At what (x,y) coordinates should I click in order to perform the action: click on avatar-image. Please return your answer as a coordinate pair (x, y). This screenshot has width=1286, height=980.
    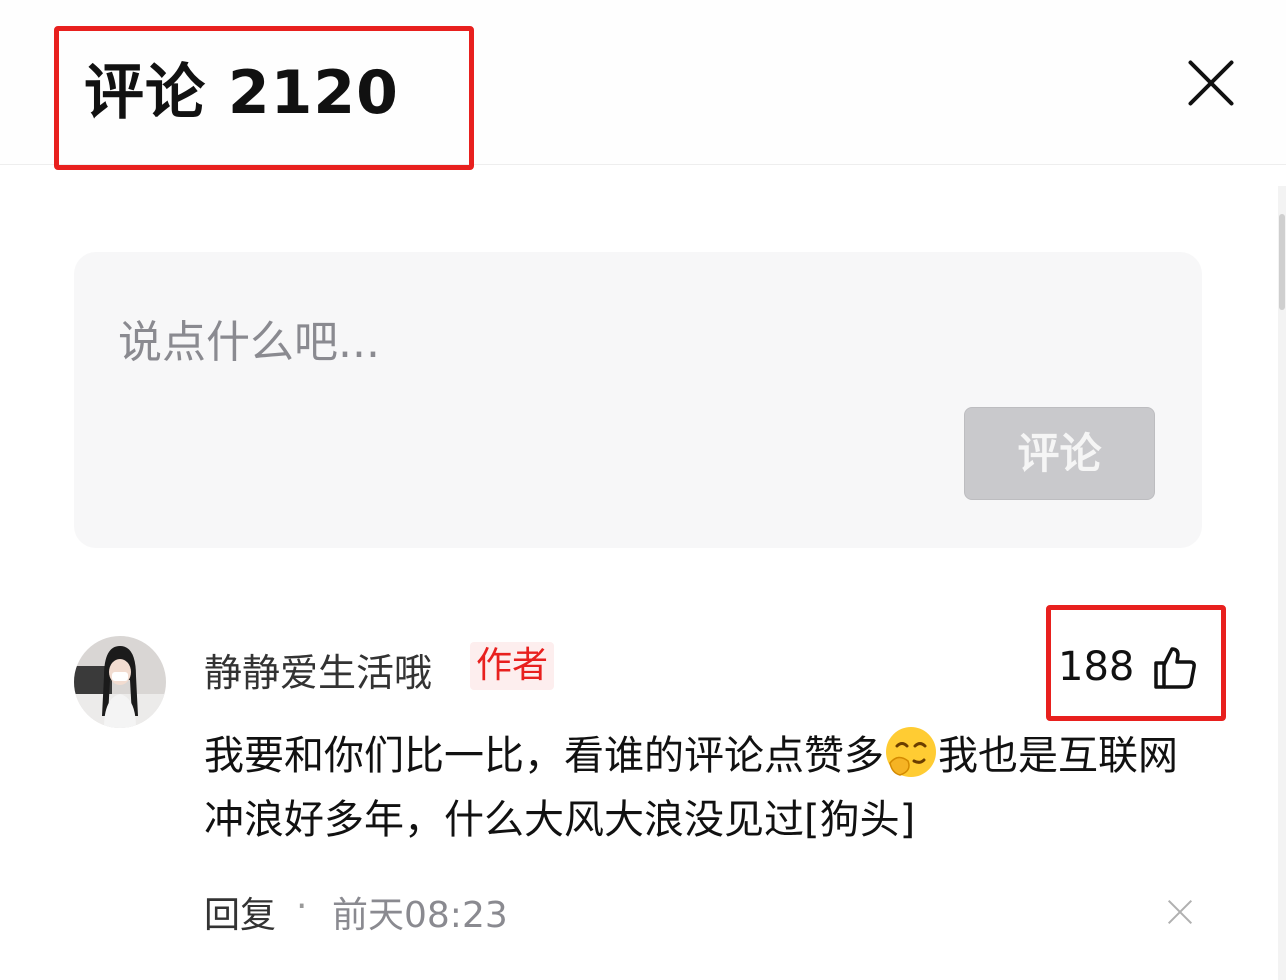
    Looking at the image, I should click on (120, 682).